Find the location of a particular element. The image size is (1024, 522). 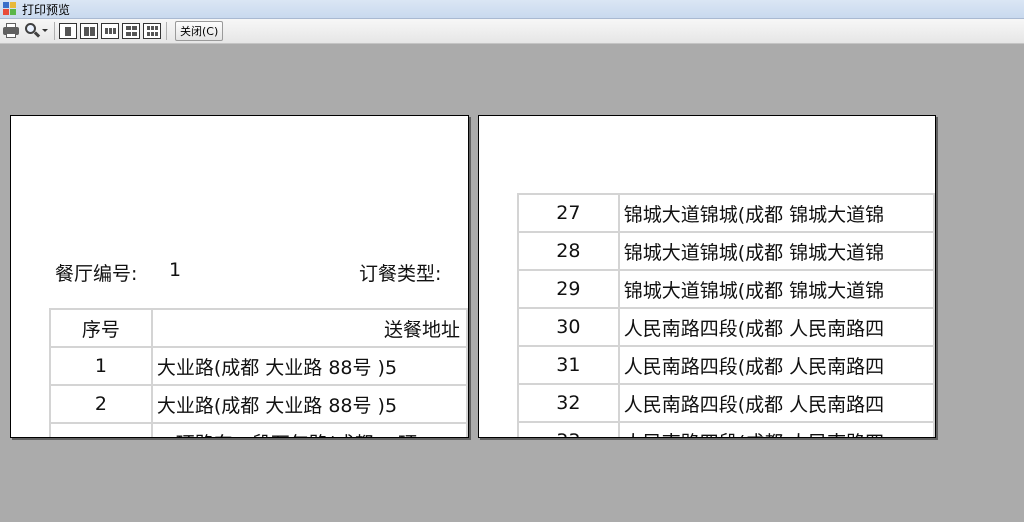

four-pages-icon is located at coordinates (131, 31).